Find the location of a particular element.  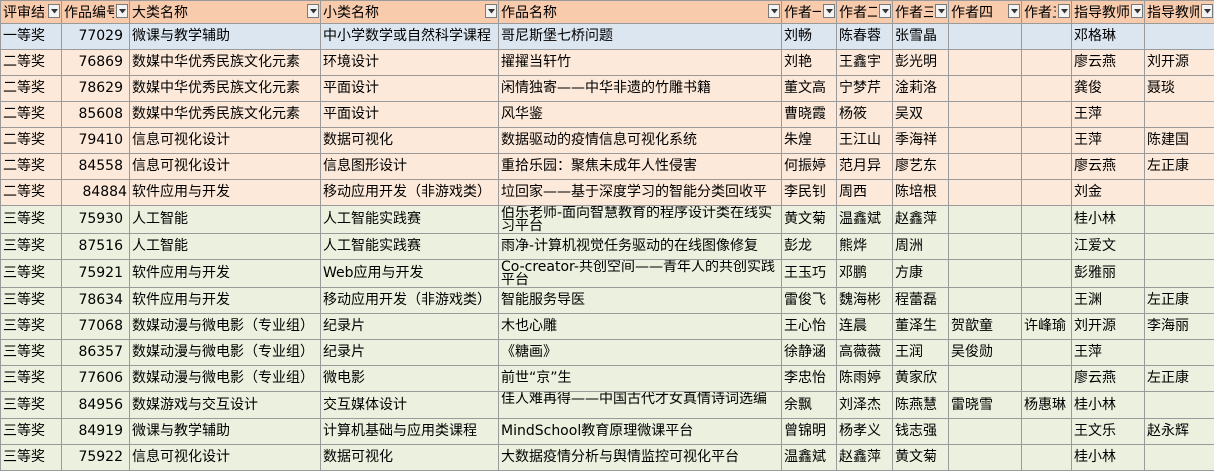

table-cell: 陈春蓉 is located at coordinates (865, 37).